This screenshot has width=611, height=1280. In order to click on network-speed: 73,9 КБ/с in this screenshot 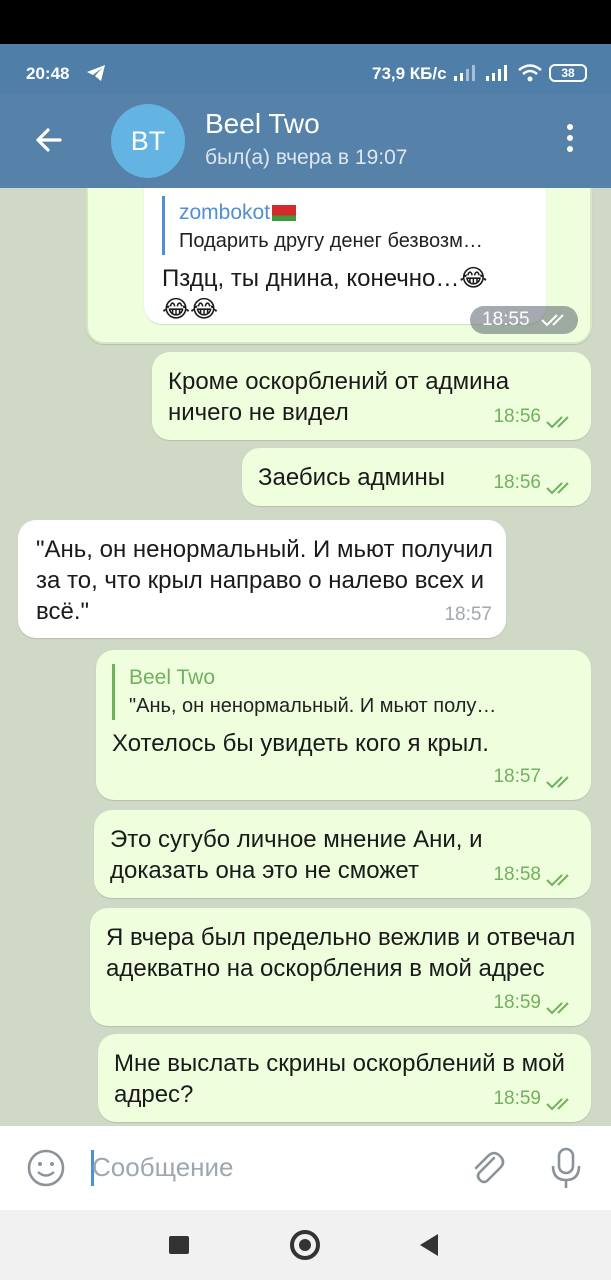, I will do `click(409, 73)`.